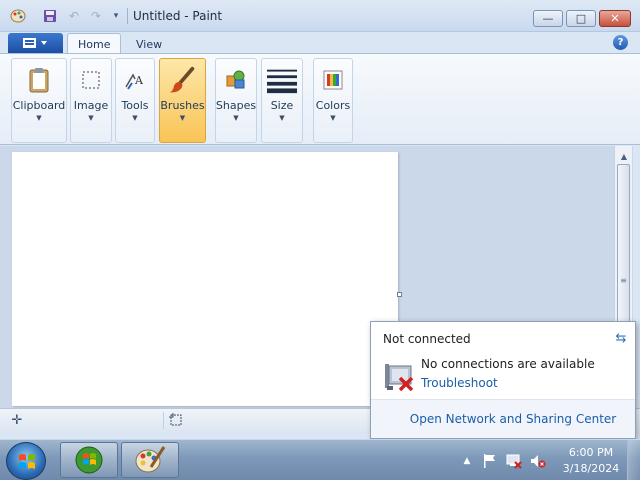 The width and height of the screenshot is (640, 480). What do you see at coordinates (91, 105) in the screenshot?
I see `image-label: Image` at bounding box center [91, 105].